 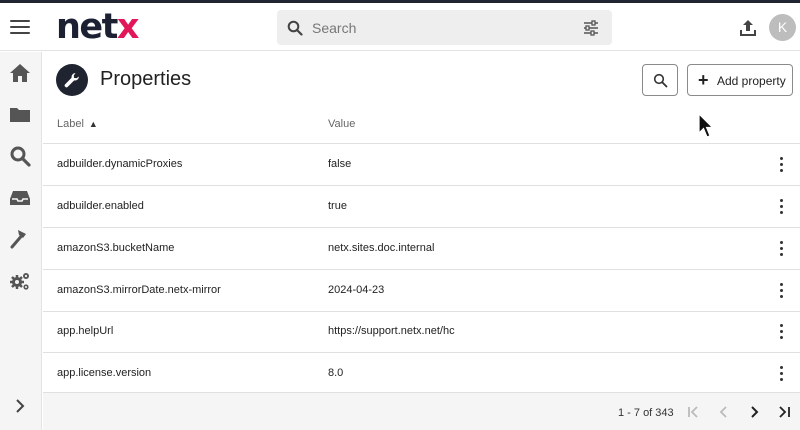 I want to click on plus-icon: +, so click(x=703, y=80).